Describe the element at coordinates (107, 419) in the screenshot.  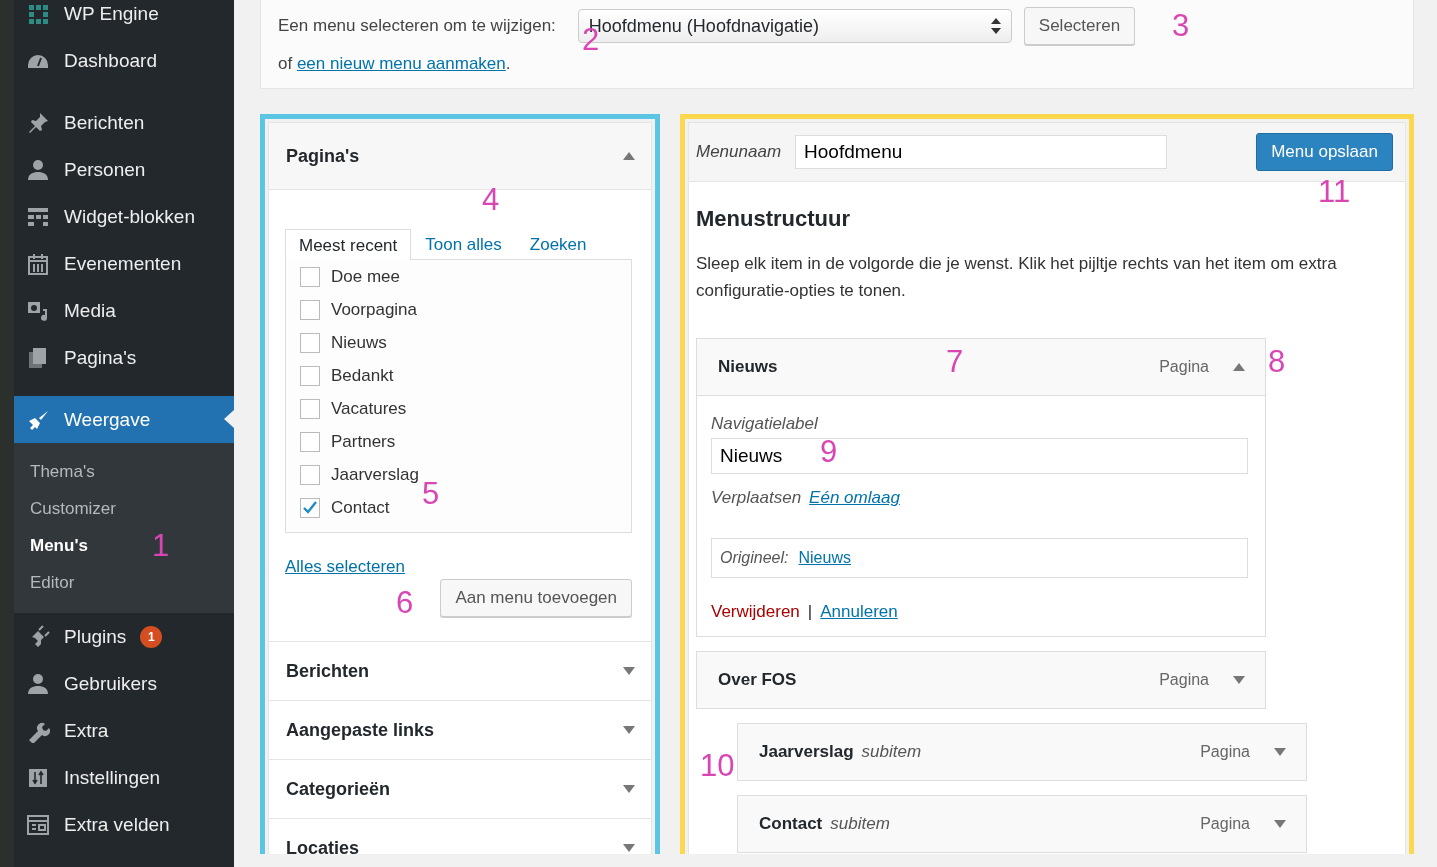
I see `sidebar-label: Weergave` at that location.